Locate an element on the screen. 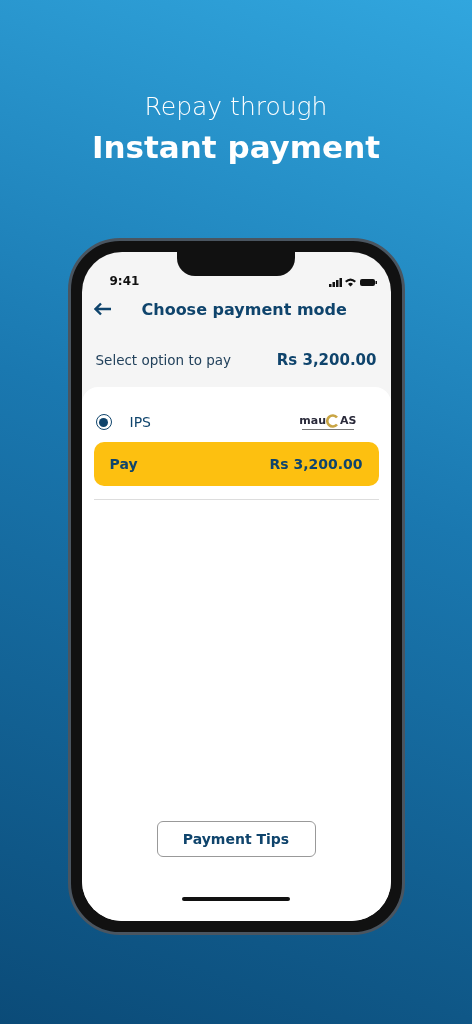 This screenshot has height=1024, width=472. summary-label: Select option to pay is located at coordinates (163, 360).